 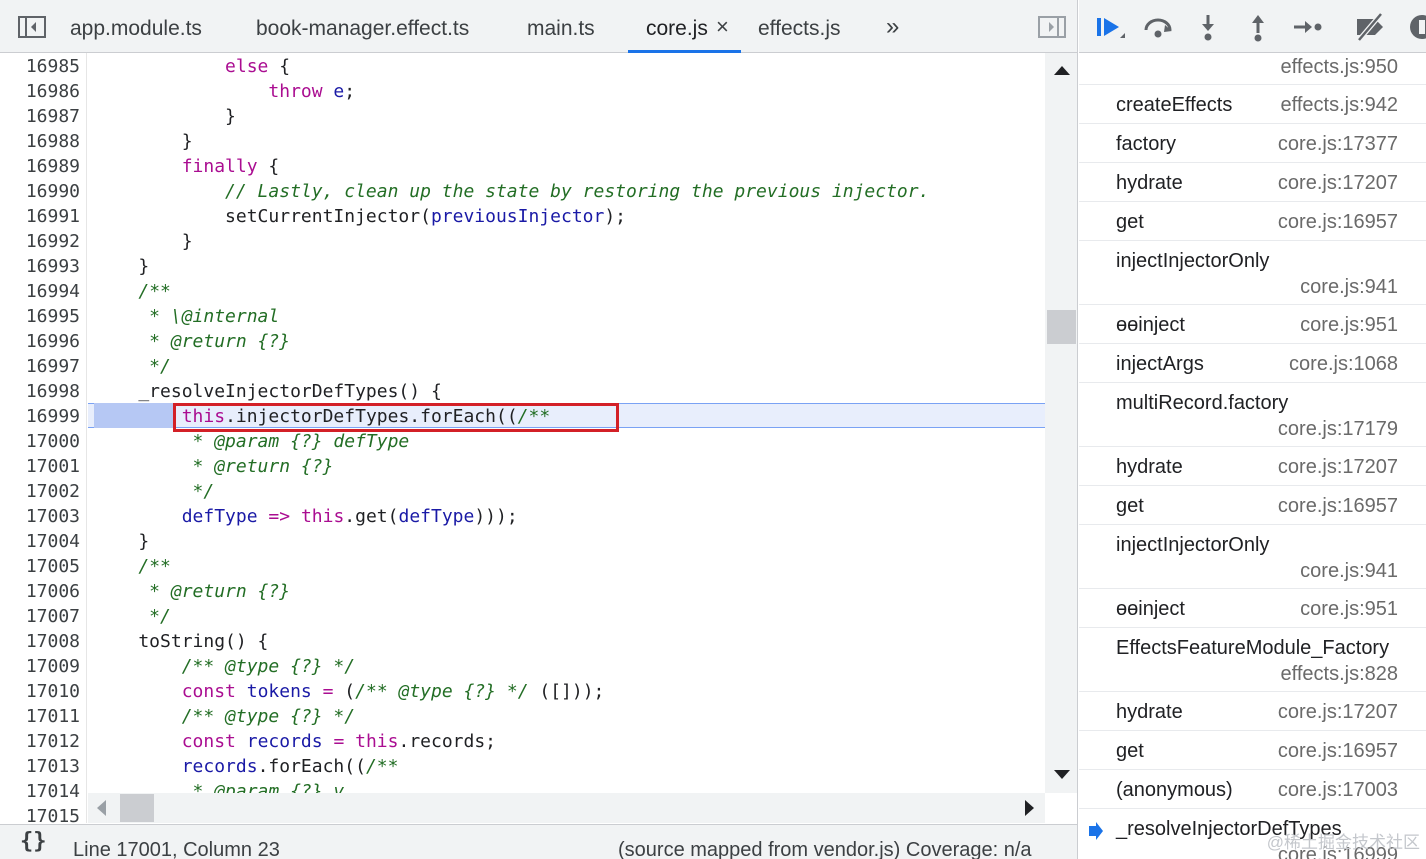 I want to click on vertical-scrollbar-thumb, so click(x=1061, y=327).